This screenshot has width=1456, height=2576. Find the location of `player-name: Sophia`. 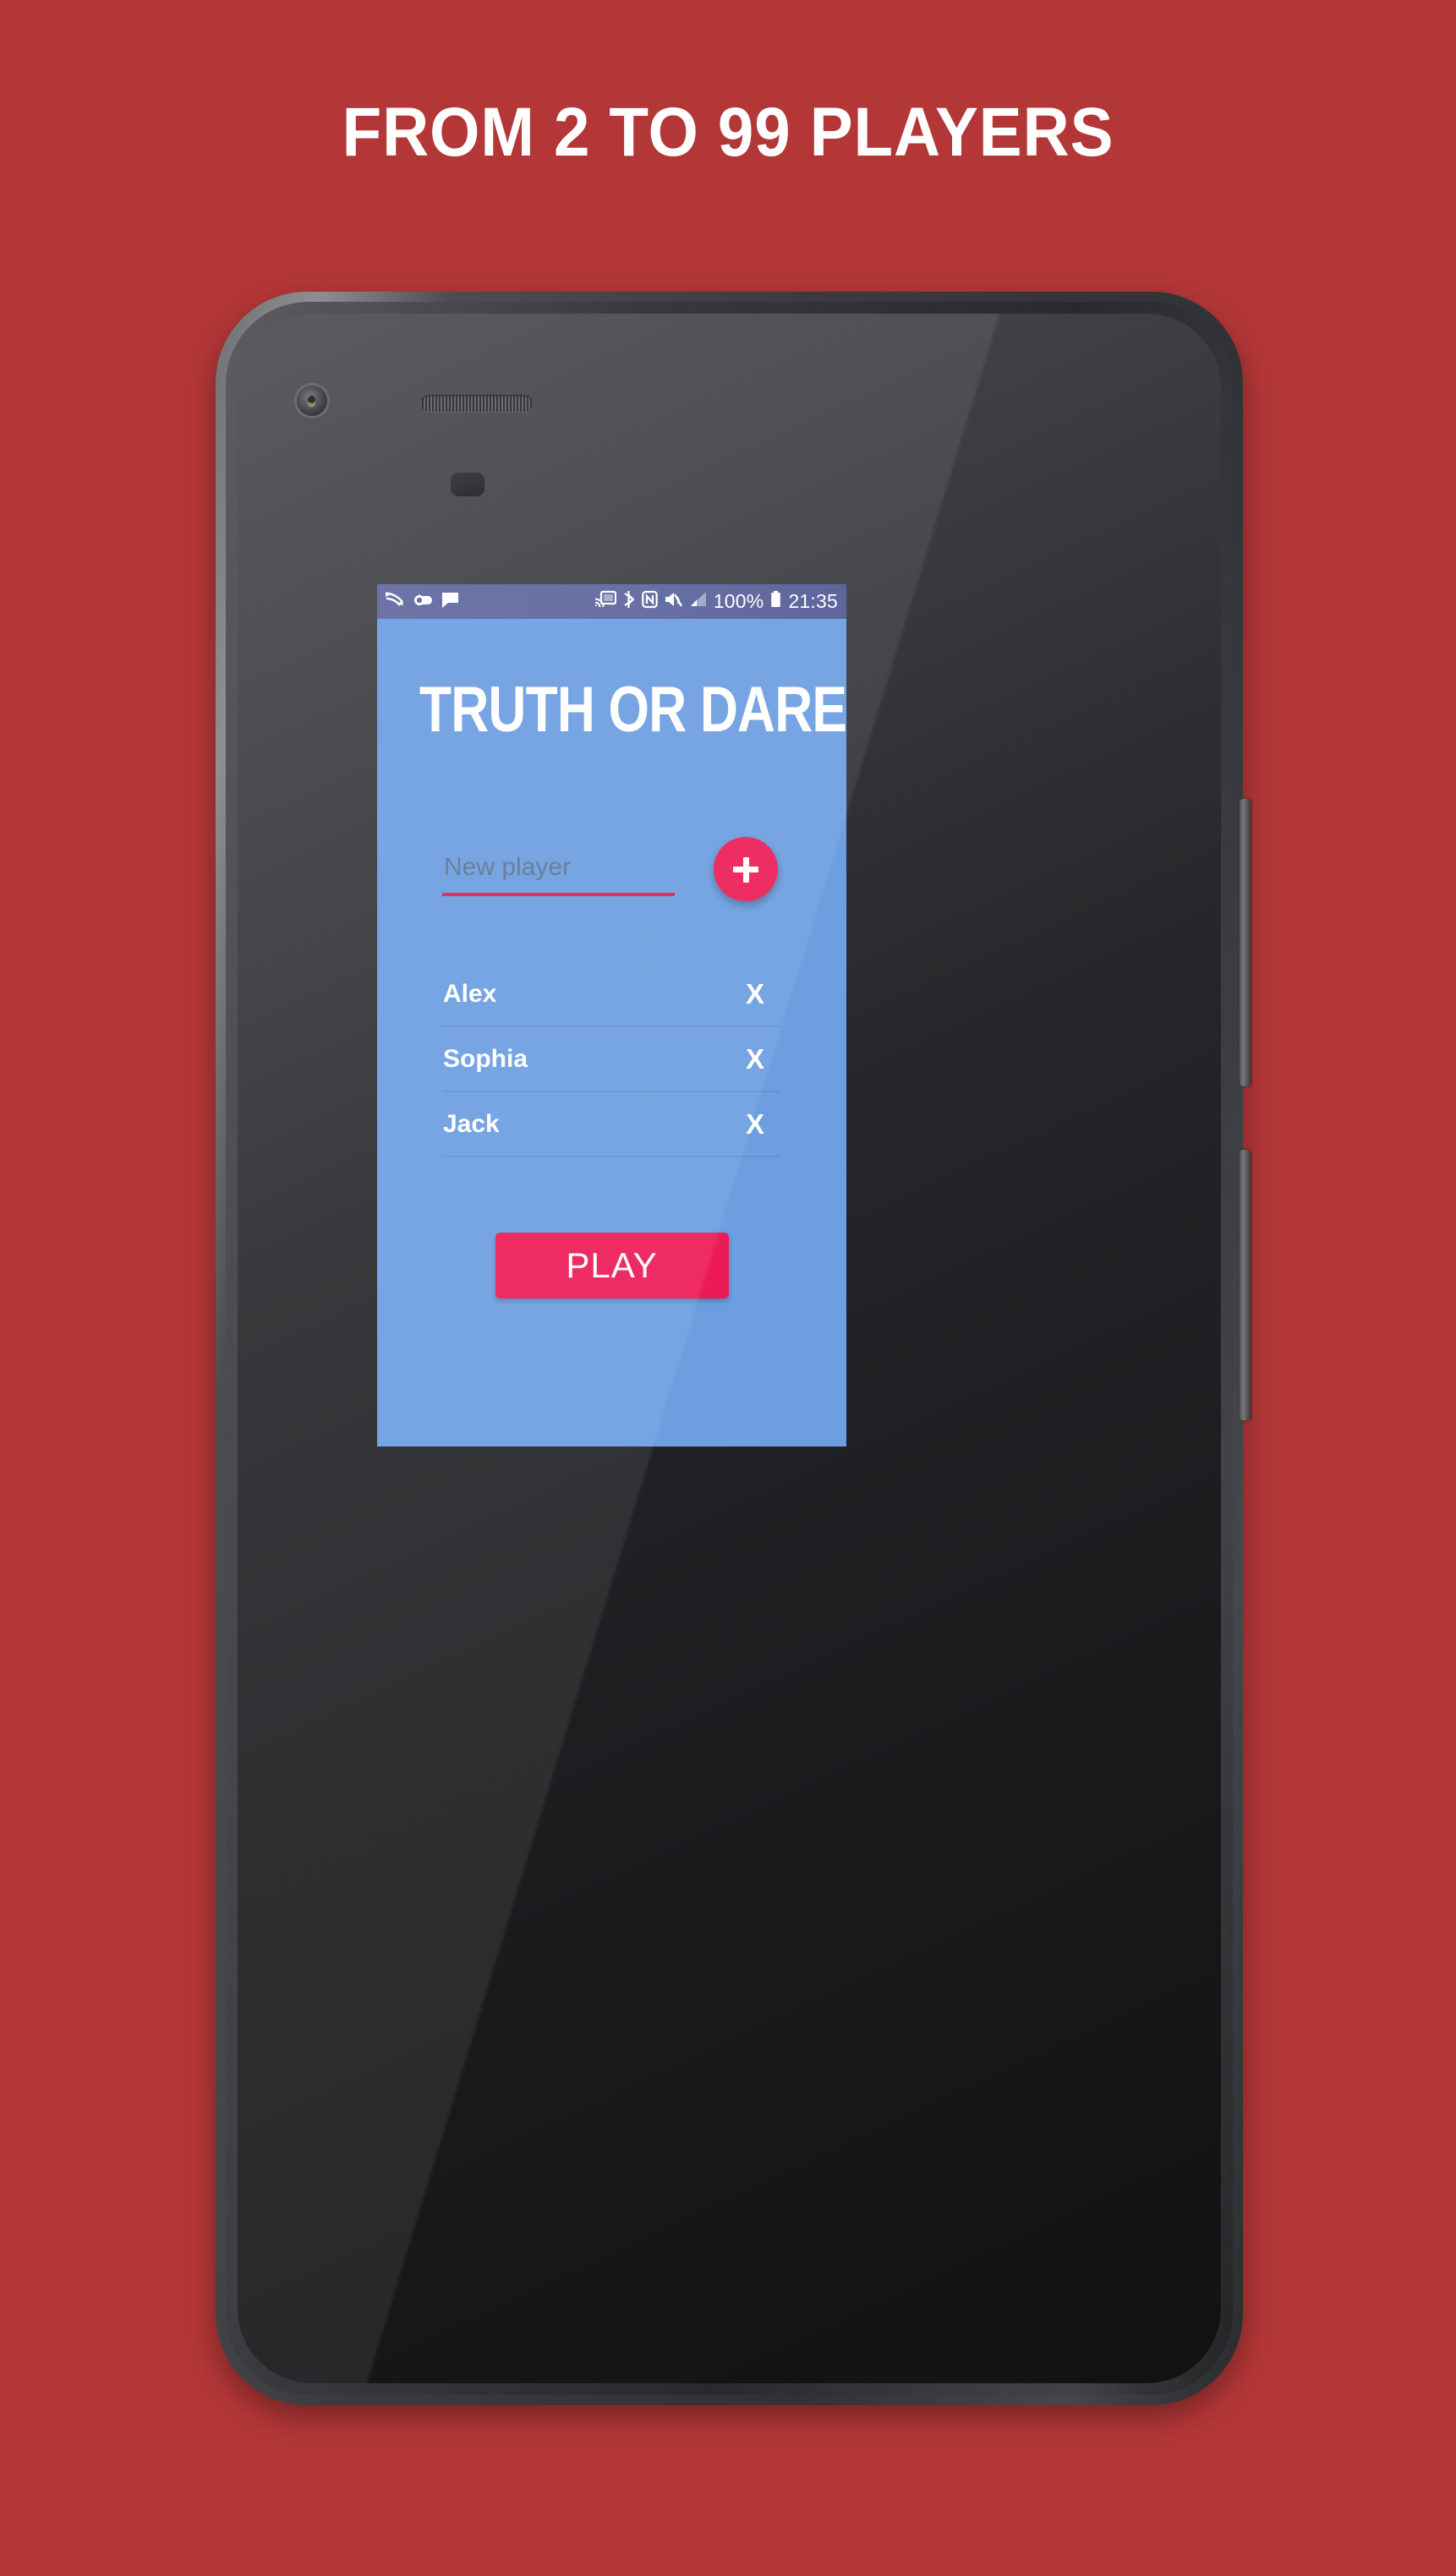

player-name: Sophia is located at coordinates (485, 1058).